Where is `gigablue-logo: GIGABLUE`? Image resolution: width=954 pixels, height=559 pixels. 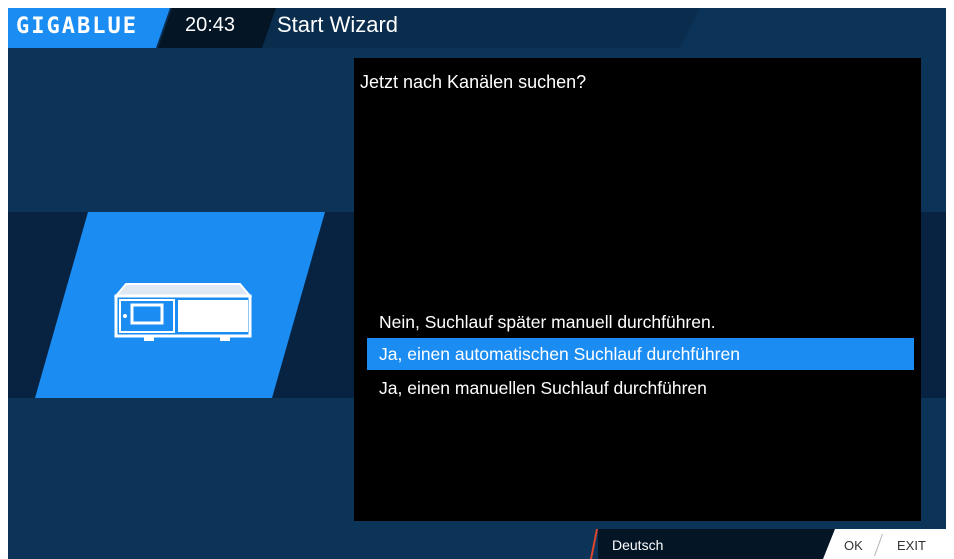
gigablue-logo: GIGABLUE is located at coordinates (77, 26).